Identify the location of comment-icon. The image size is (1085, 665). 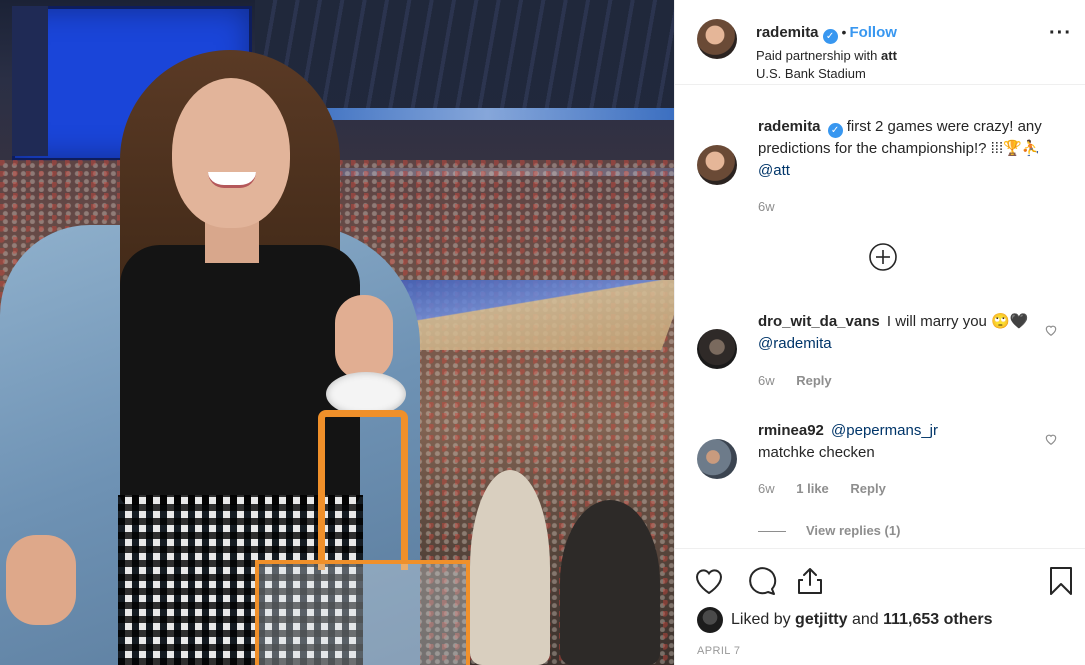
(761, 581).